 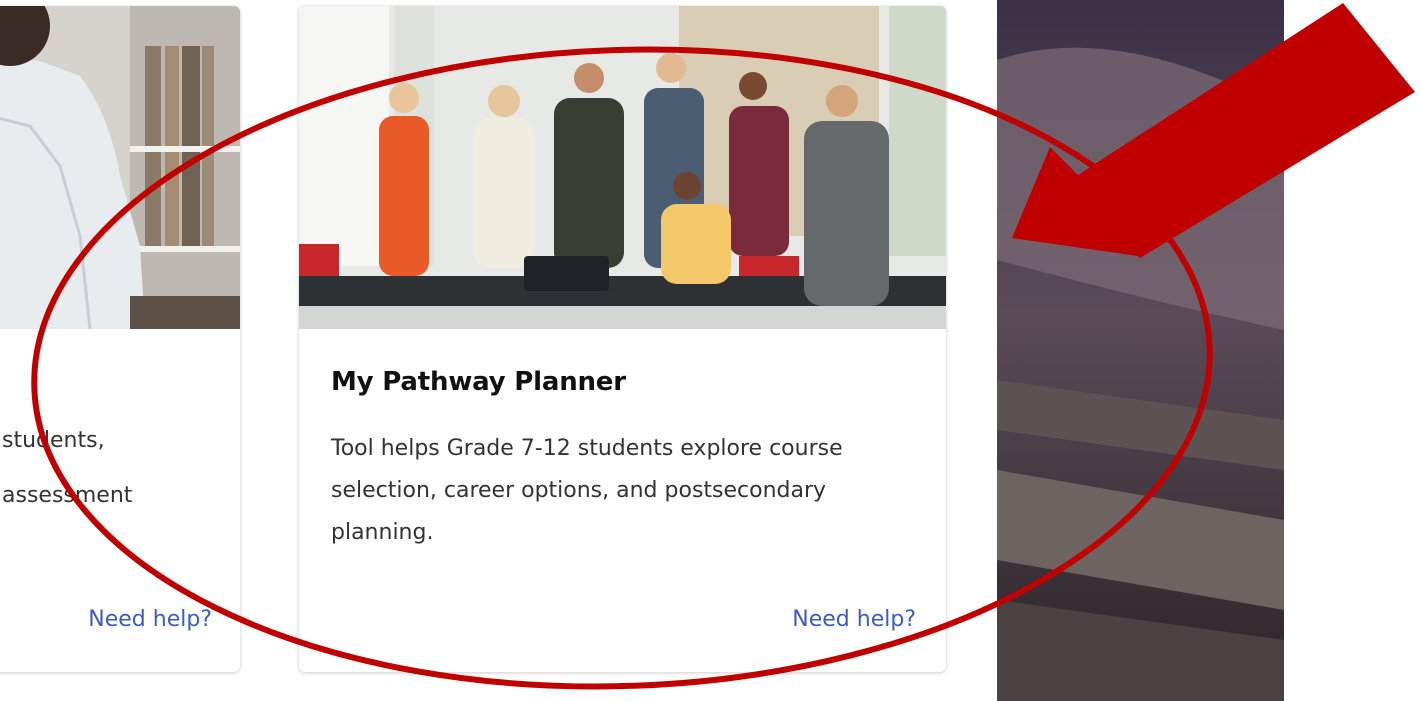 What do you see at coordinates (478, 382) in the screenshot?
I see `card-title: My Pathway Planner` at bounding box center [478, 382].